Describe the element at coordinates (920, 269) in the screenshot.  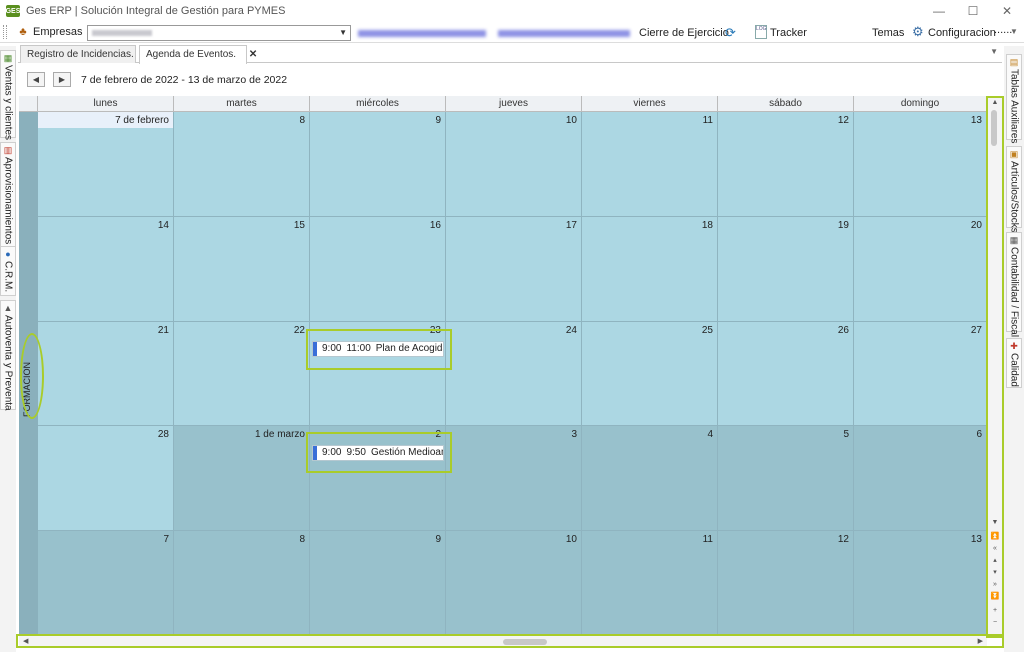
I see `day-cell: 20` at that location.